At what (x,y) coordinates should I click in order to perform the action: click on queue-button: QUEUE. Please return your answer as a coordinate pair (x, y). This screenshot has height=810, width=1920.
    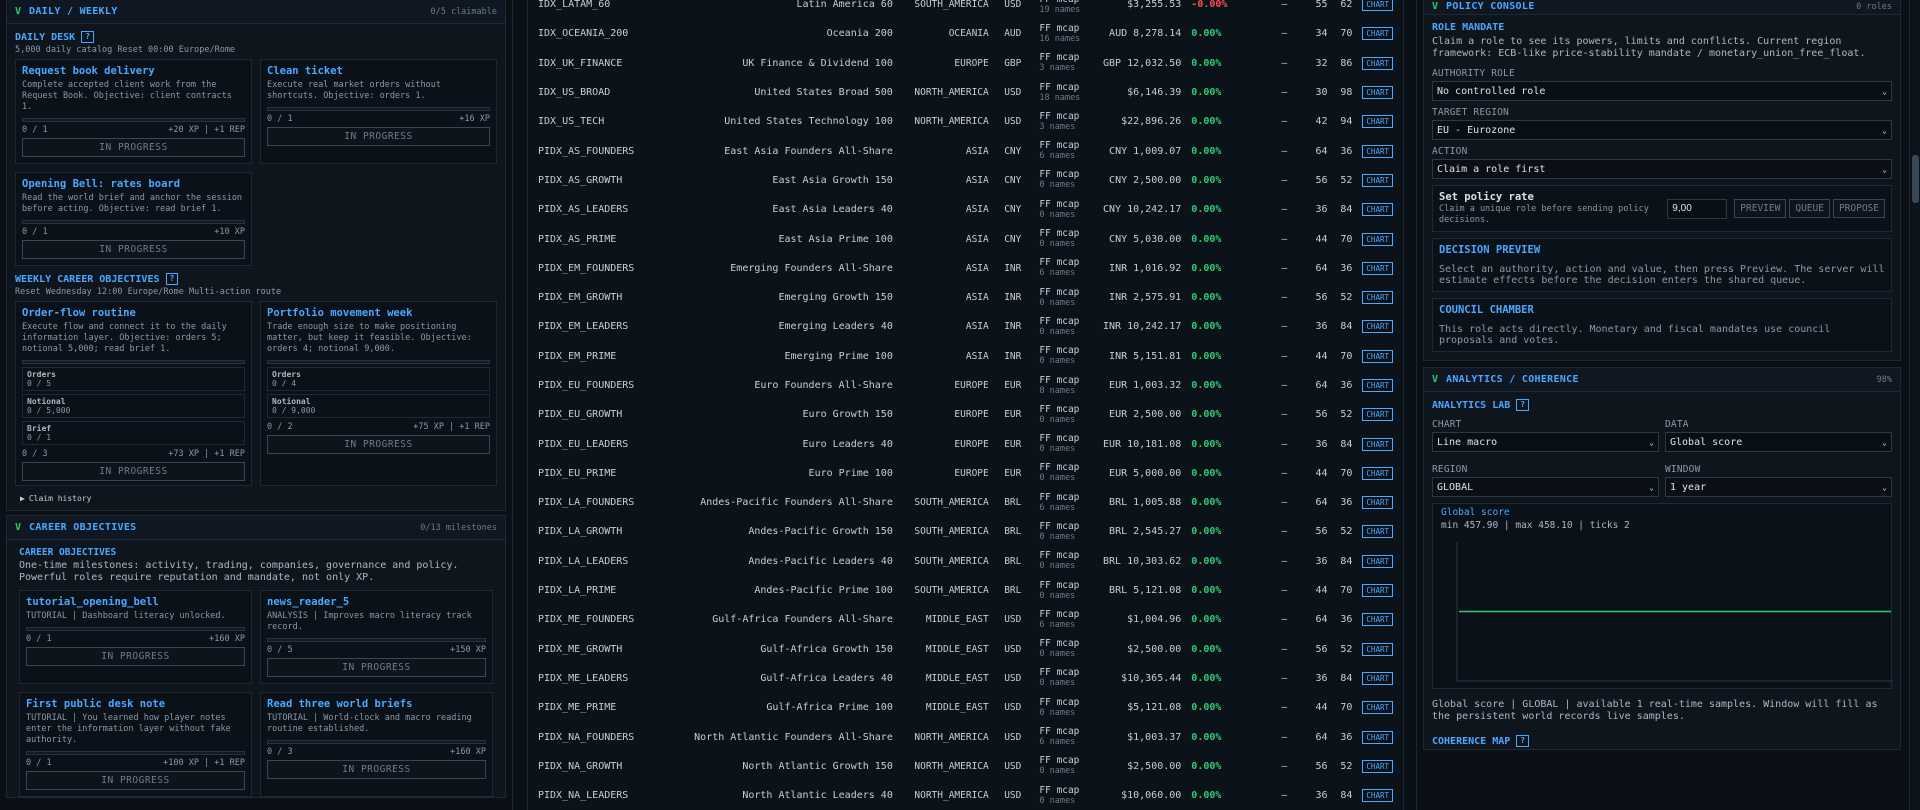
    Looking at the image, I should click on (1809, 208).